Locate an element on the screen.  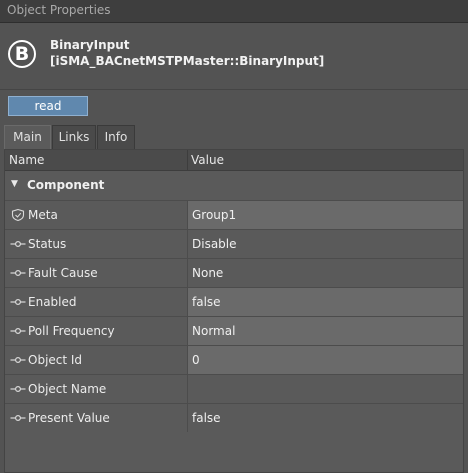
header-divider is located at coordinates (234, 89).